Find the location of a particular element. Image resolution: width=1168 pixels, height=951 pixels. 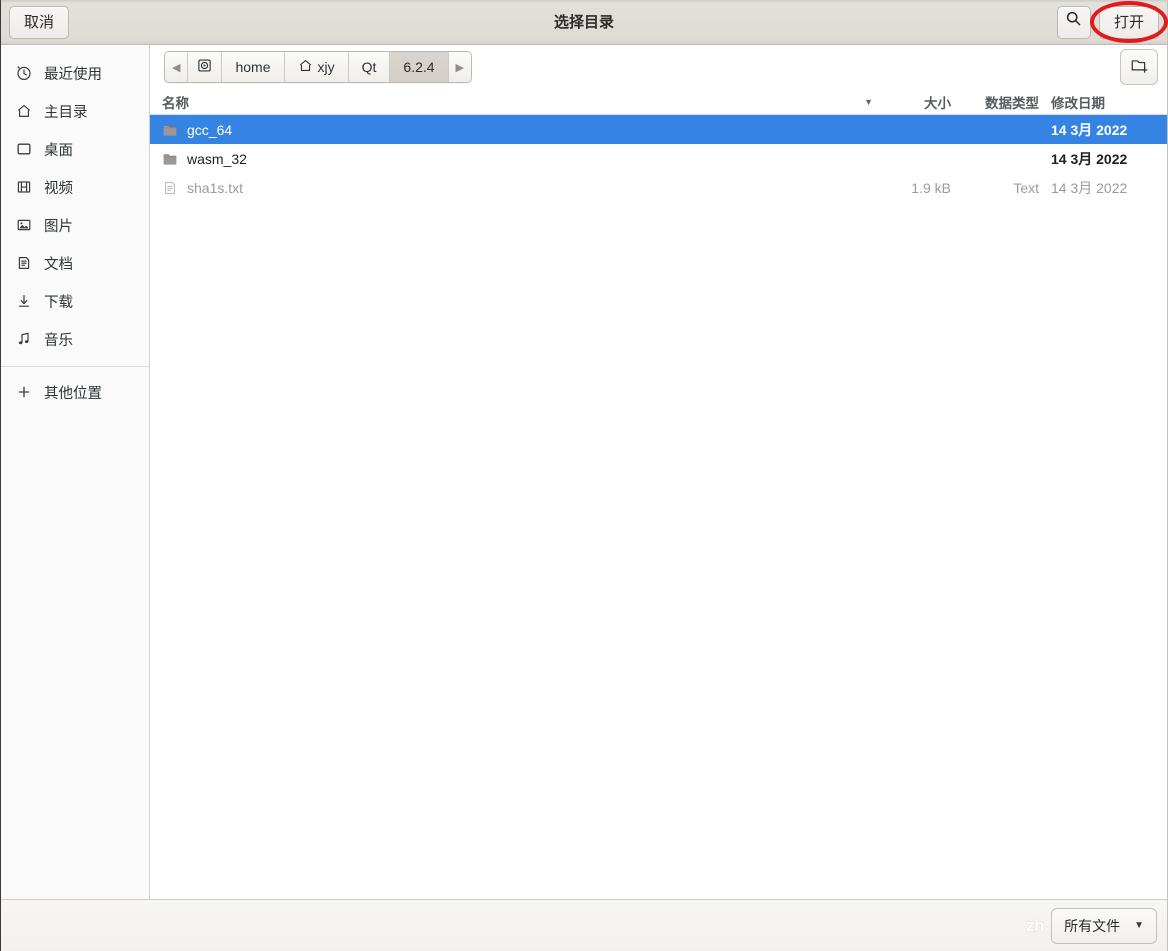

sidebar-item-label: 主目录 is located at coordinates (66, 112).